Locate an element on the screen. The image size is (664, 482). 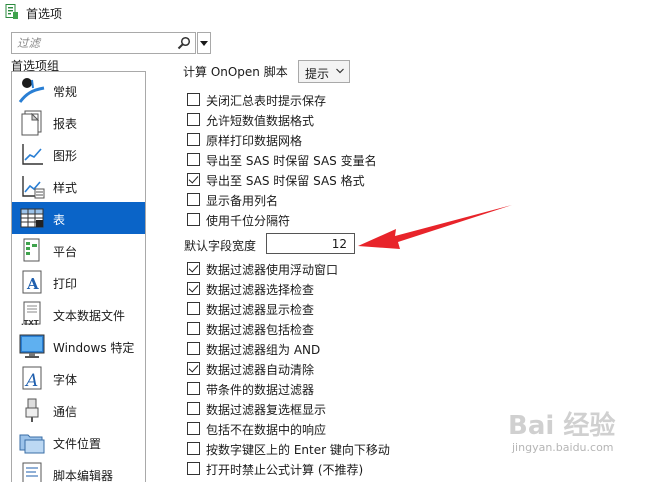
report-icon is located at coordinates (31, 123).